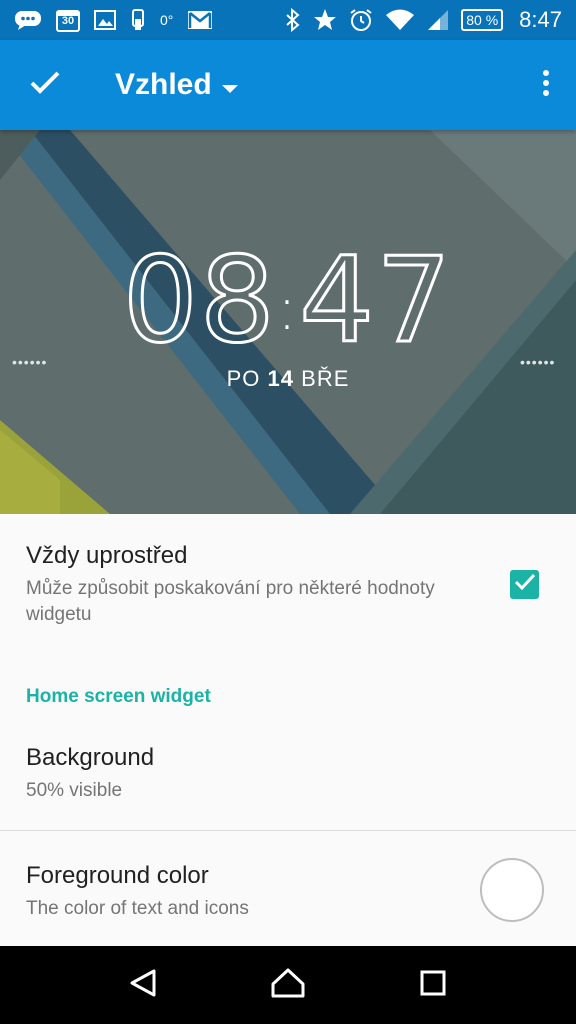  Describe the element at coordinates (325, 20) in the screenshot. I see `star-icon` at that location.